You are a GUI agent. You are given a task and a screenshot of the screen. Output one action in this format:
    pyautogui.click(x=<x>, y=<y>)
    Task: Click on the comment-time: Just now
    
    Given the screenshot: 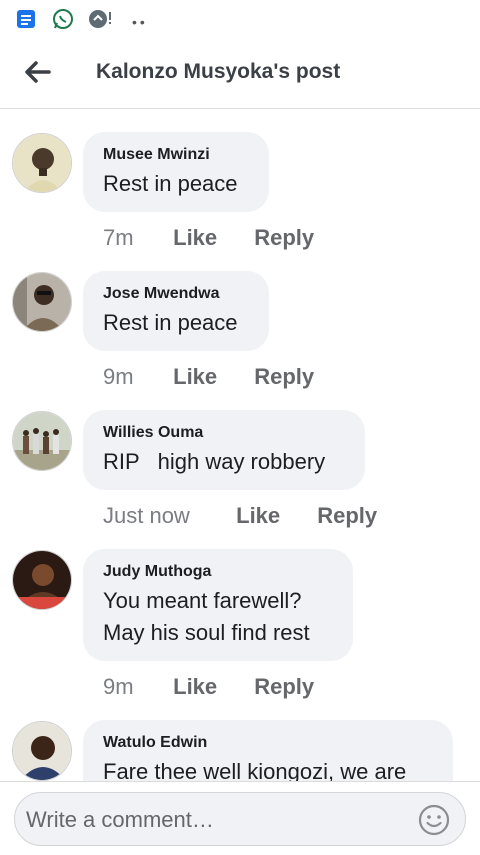 What is the action you would take?
    pyautogui.click(x=166, y=516)
    